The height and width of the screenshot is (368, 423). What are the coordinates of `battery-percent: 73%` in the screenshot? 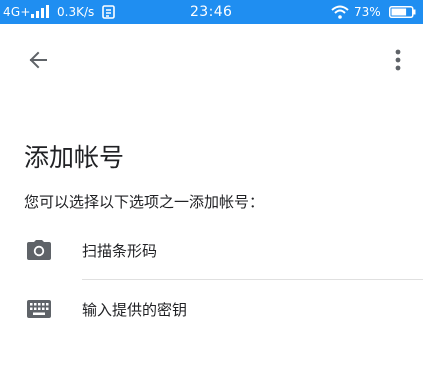 It's located at (367, 12).